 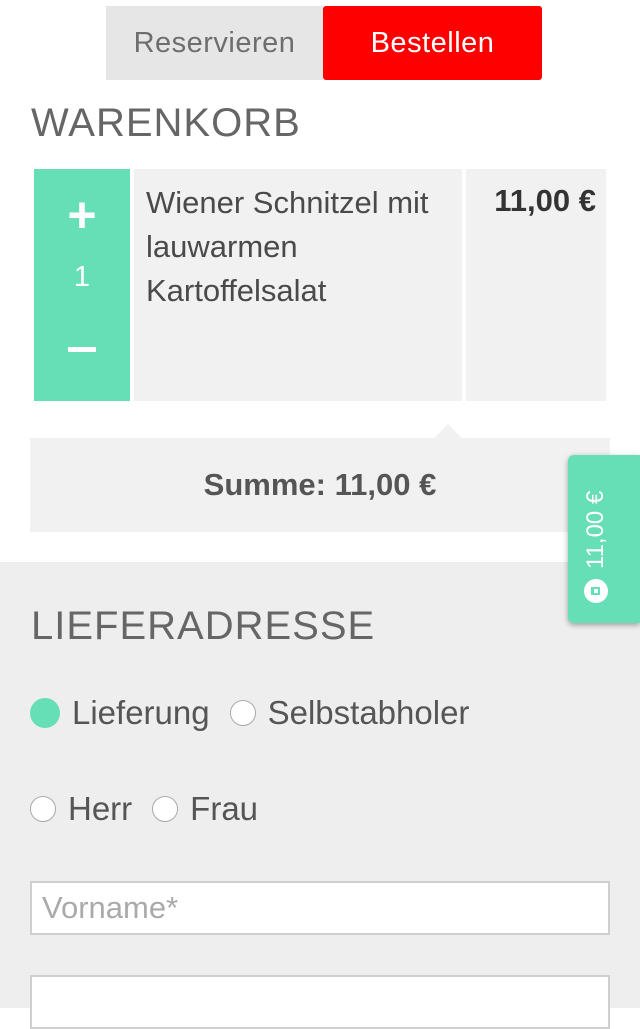 What do you see at coordinates (165, 809) in the screenshot?
I see `radio-frau` at bounding box center [165, 809].